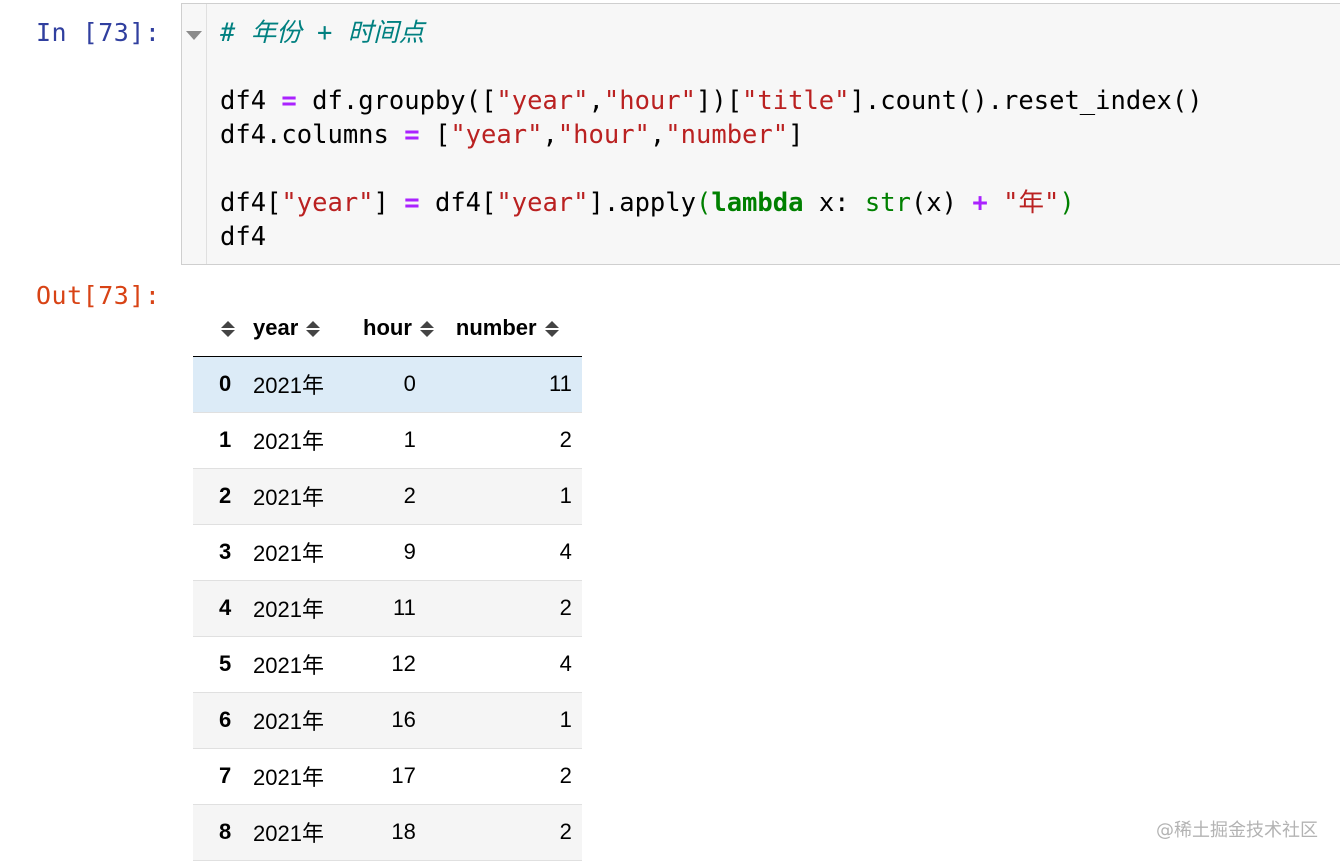 This screenshot has height=862, width=1340. What do you see at coordinates (194, 134) in the screenshot?
I see `collapse-toggle` at bounding box center [194, 134].